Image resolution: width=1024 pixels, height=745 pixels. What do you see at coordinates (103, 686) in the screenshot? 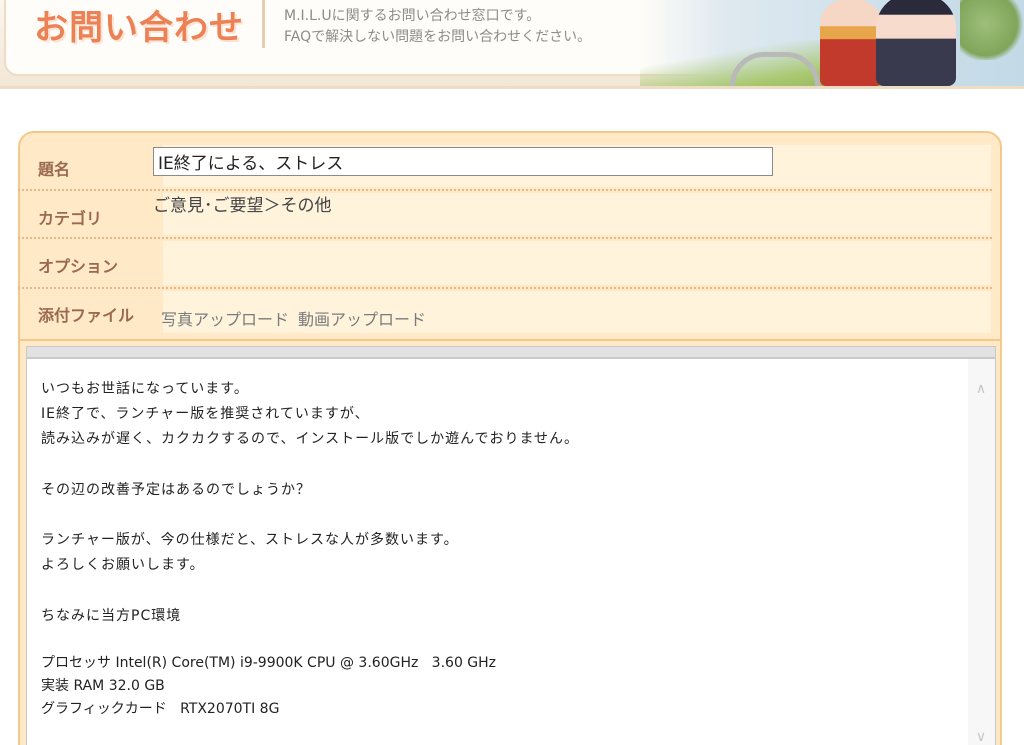
I see `message-line: 実装 RAM 32.0 GB` at bounding box center [103, 686].